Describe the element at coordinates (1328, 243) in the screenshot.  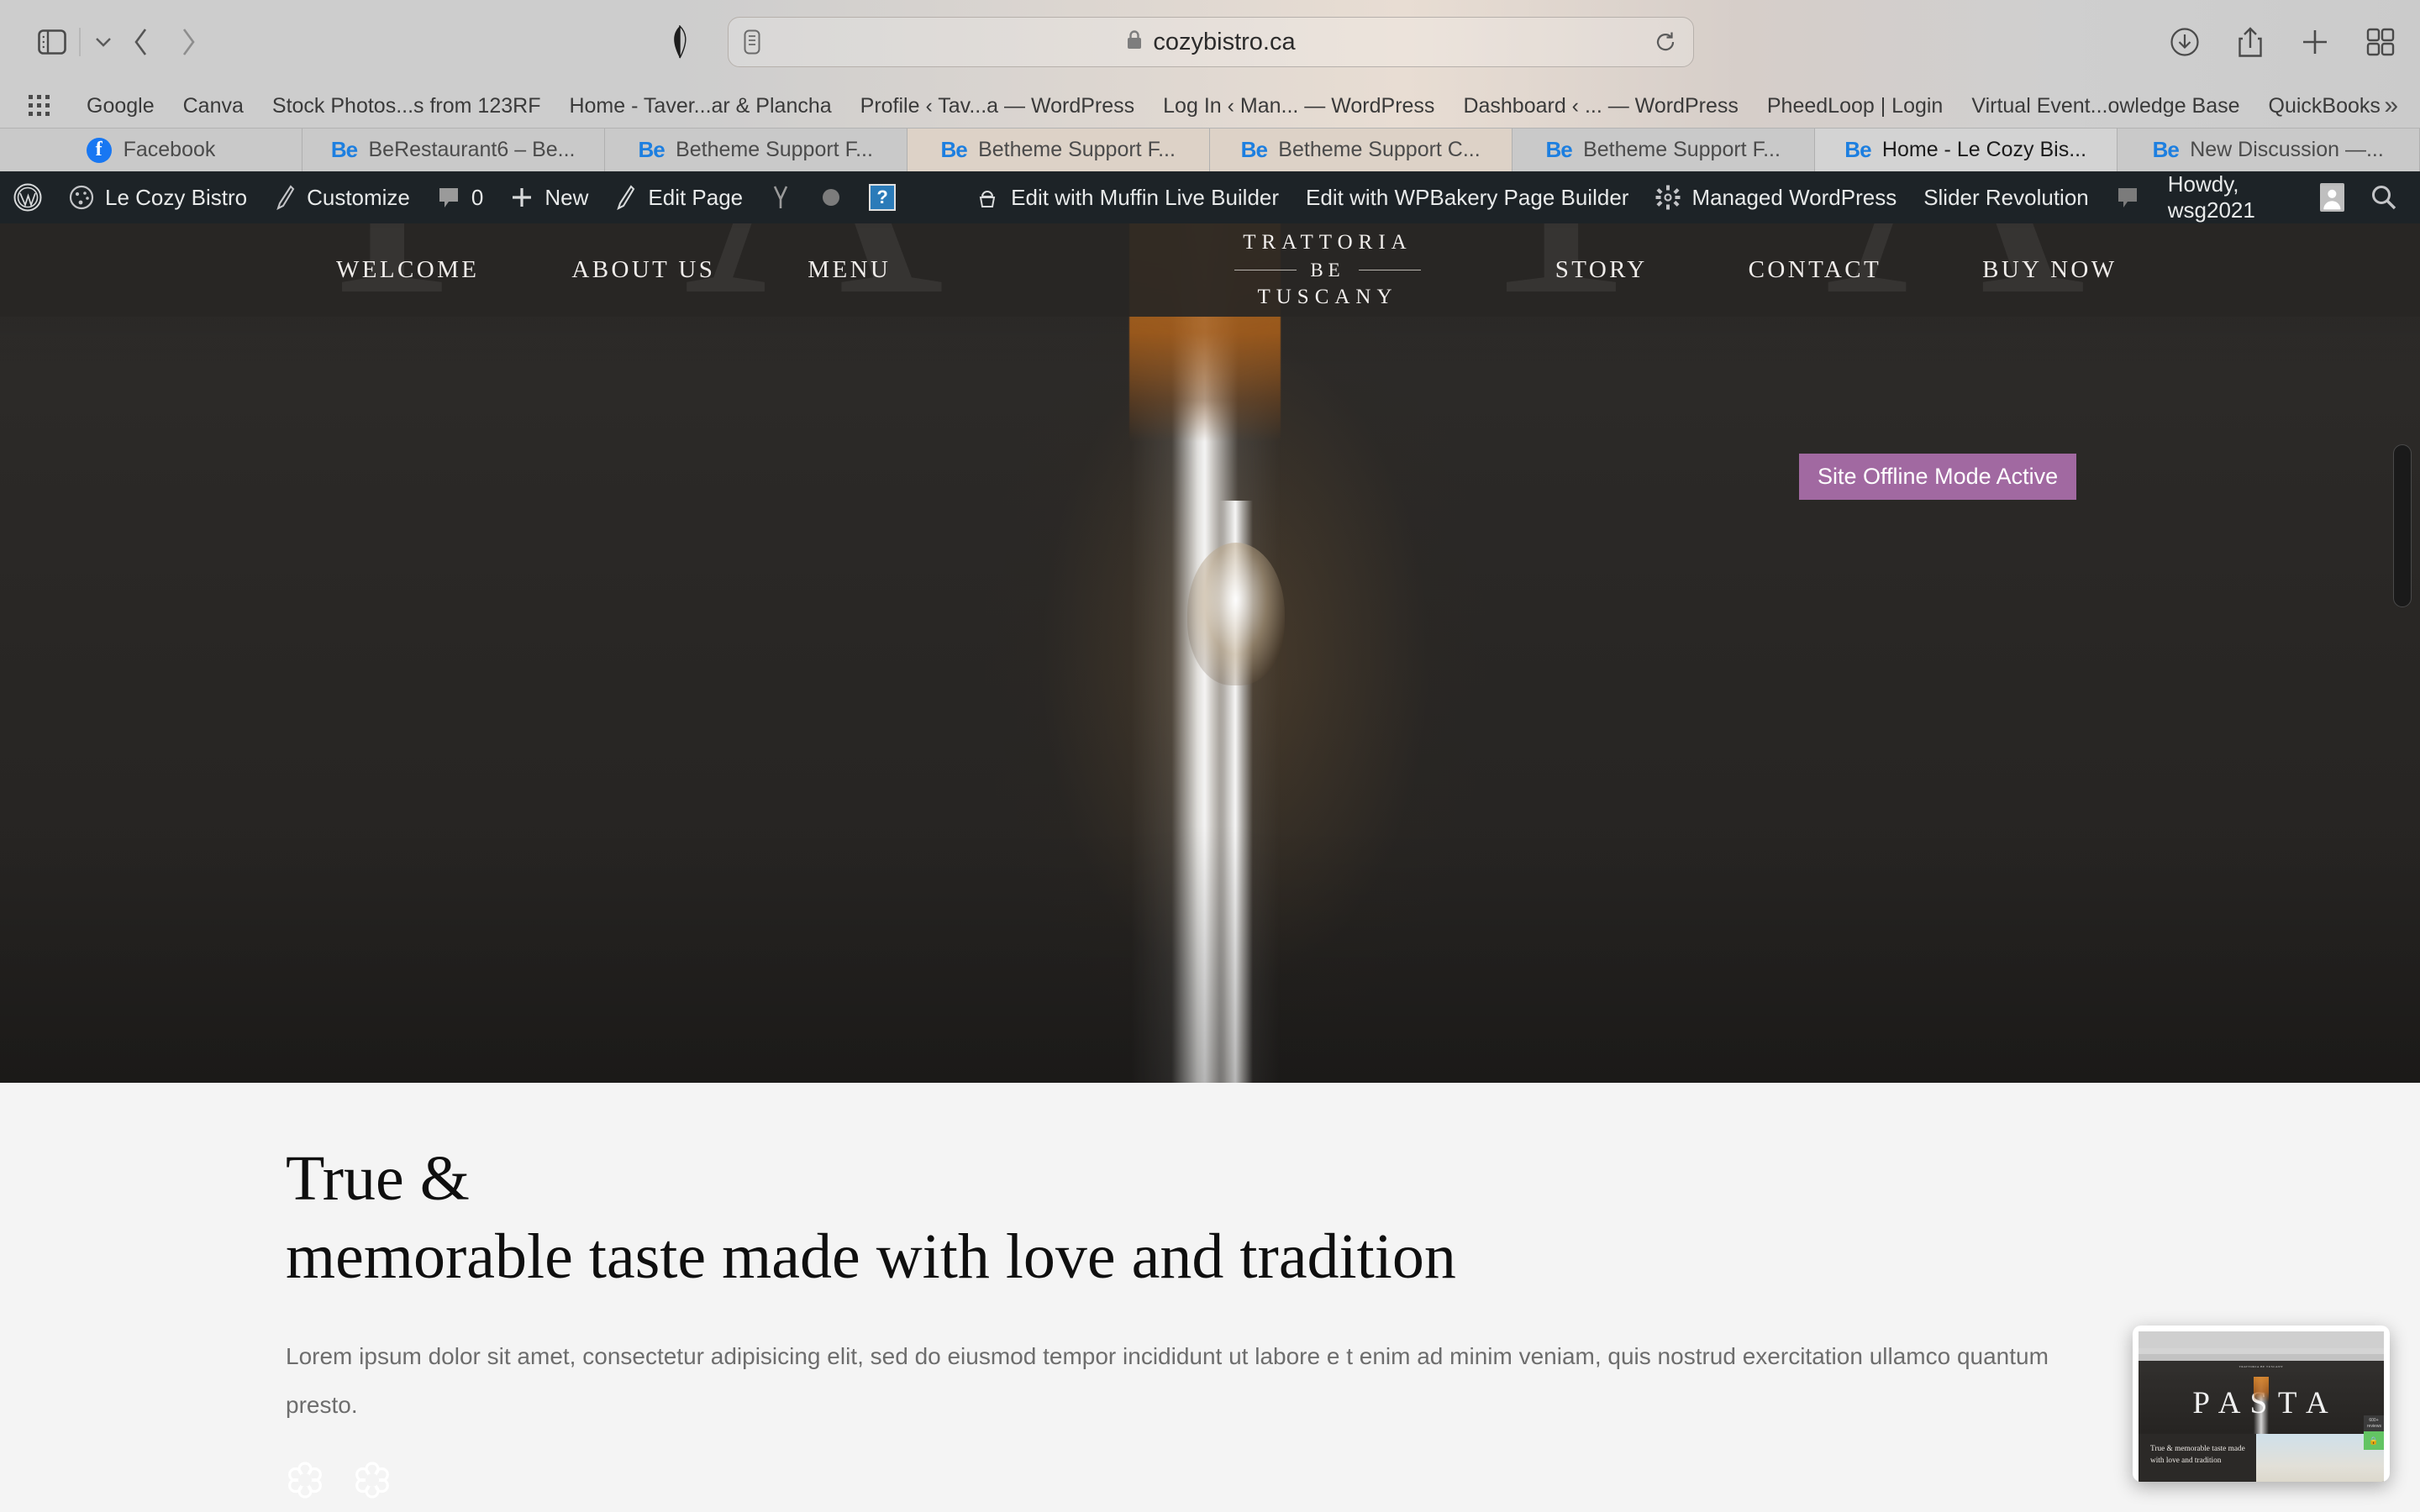
I see `brand-line-1: TRATTORIA` at that location.